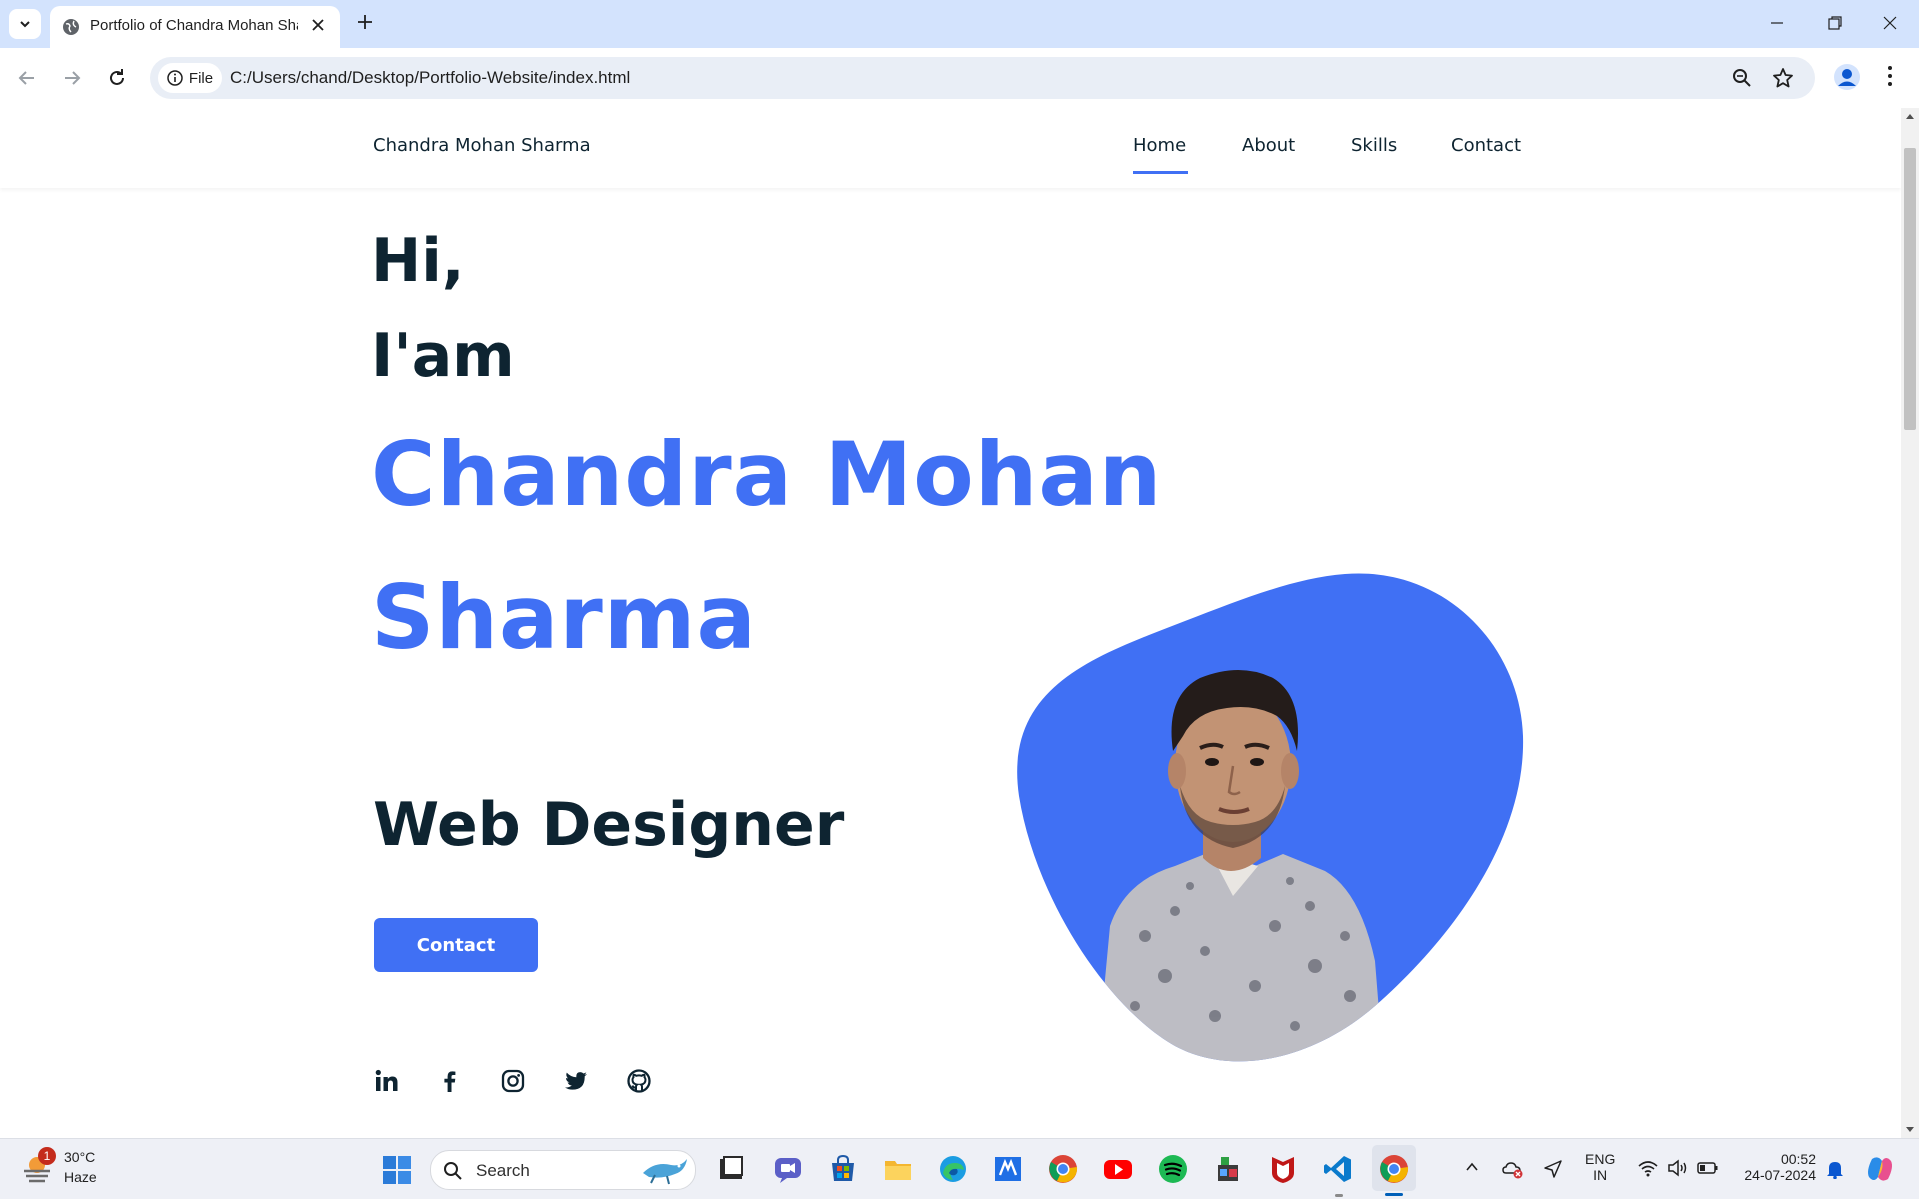 The width and height of the screenshot is (1919, 1199). I want to click on volume-icon, so click(1678, 1168).